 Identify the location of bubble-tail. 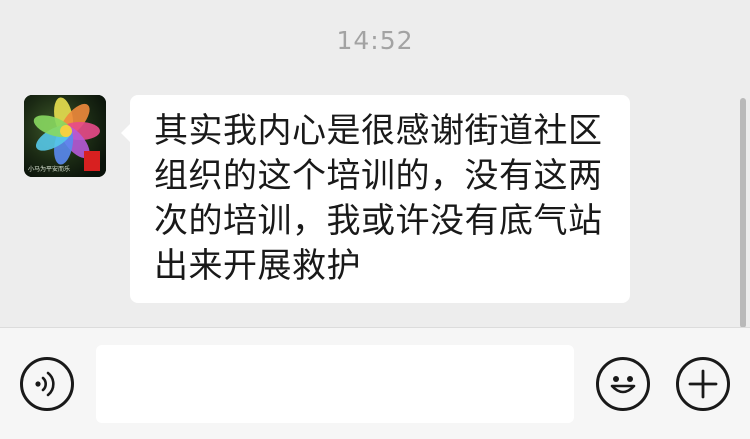
(126, 133).